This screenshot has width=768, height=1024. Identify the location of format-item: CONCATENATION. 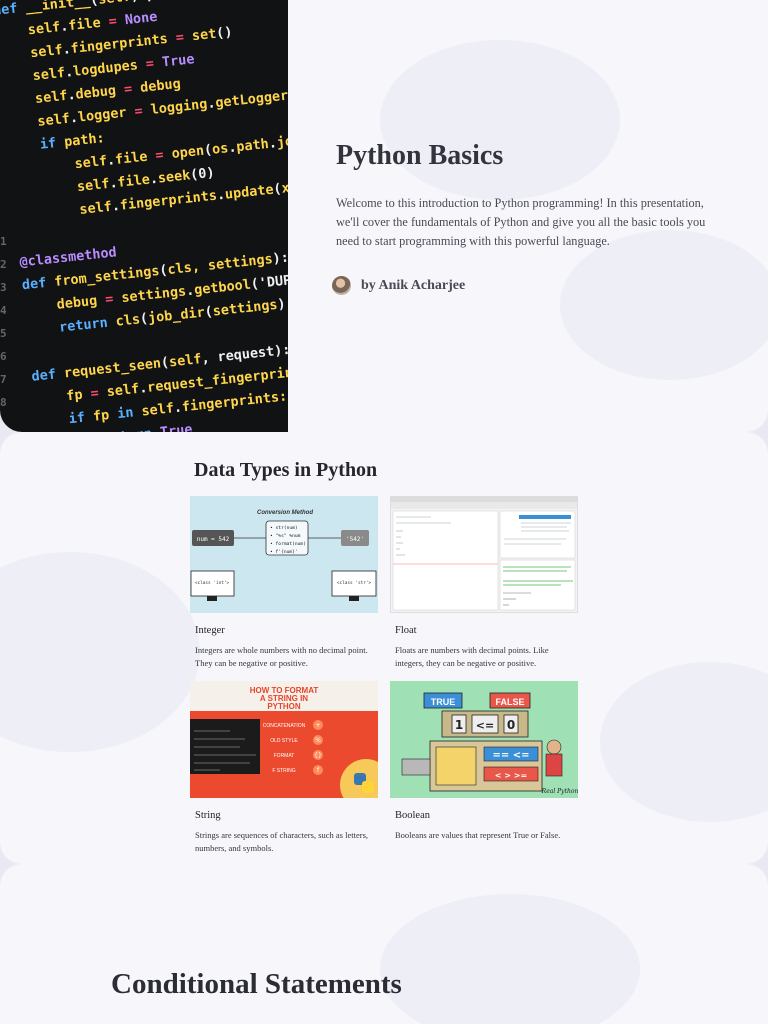
(284, 726).